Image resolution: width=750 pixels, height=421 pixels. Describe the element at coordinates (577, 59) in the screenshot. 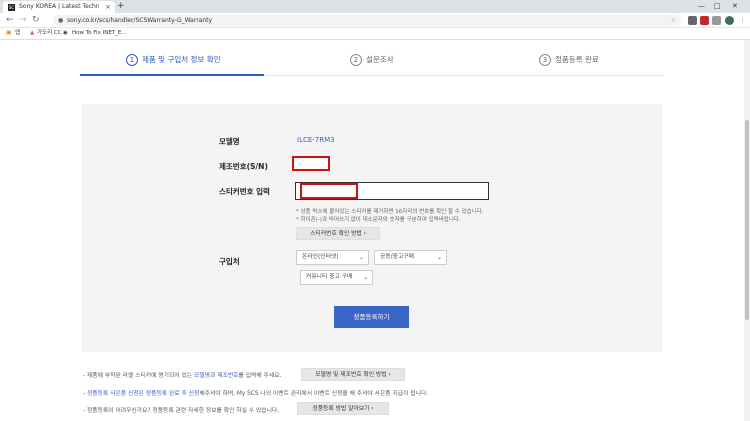

I see `step-label: 정품등록 완료` at that location.